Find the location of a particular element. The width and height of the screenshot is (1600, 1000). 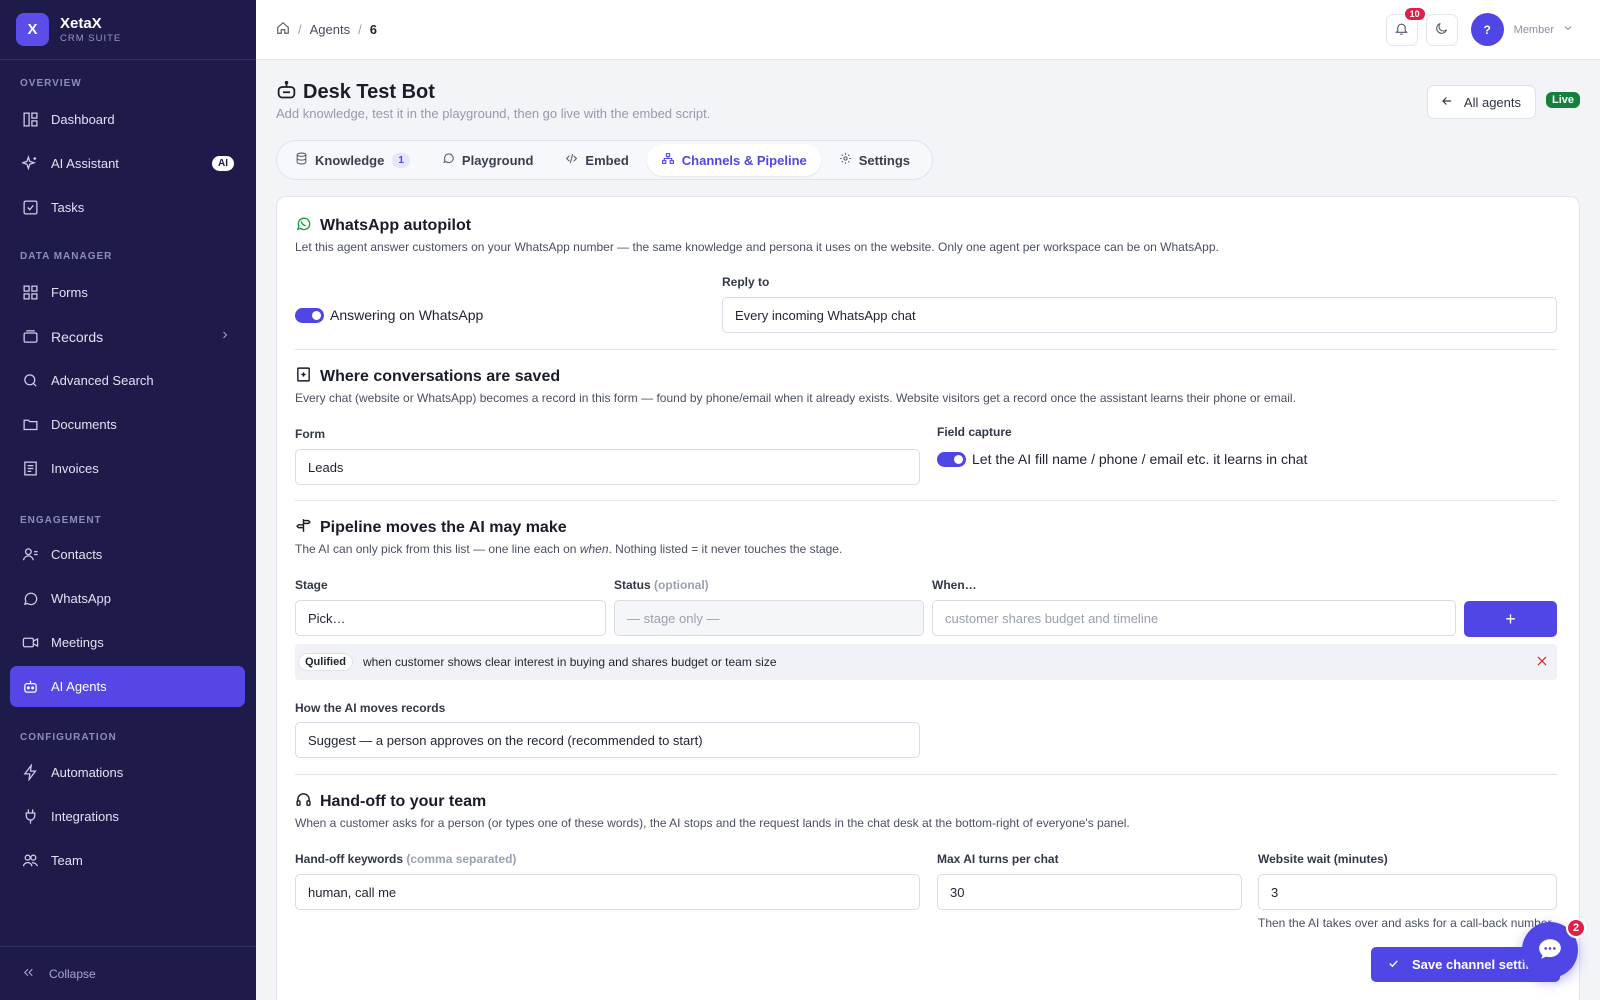

records-icon is located at coordinates (30, 337).